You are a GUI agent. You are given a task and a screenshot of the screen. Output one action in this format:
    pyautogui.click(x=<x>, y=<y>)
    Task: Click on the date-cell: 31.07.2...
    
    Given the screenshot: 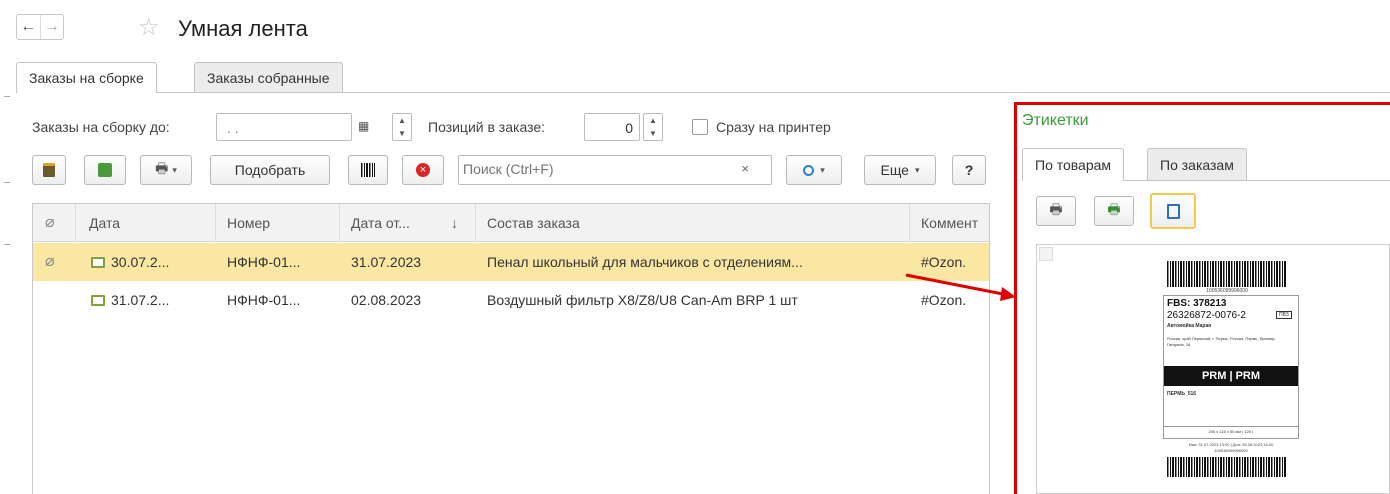 What is the action you would take?
    pyautogui.click(x=151, y=300)
    